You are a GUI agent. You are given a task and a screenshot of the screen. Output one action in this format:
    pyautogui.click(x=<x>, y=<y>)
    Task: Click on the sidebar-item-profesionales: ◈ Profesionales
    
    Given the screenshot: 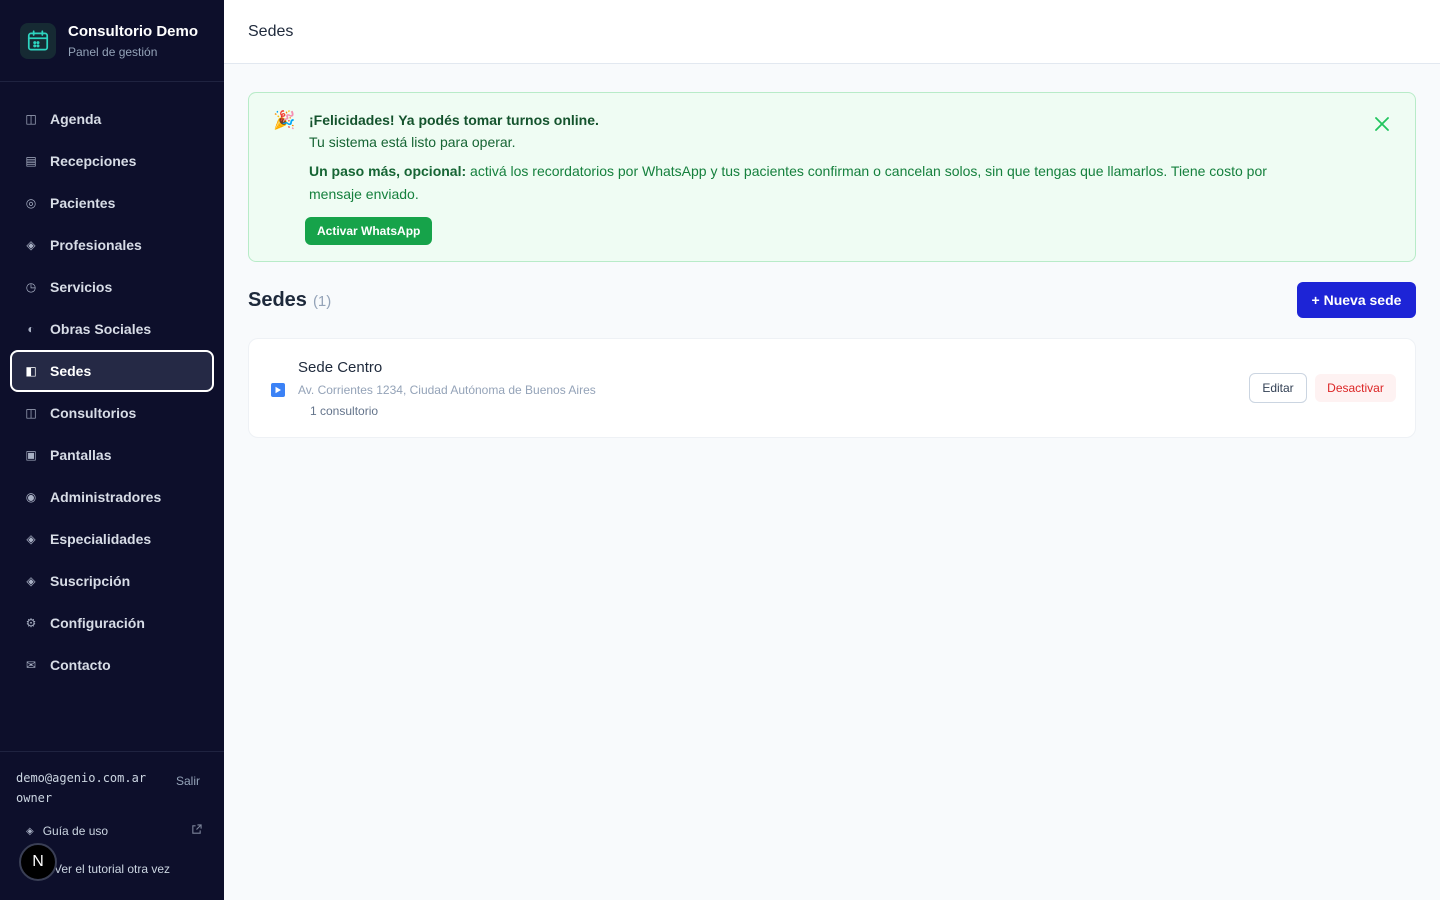 What is the action you would take?
    pyautogui.click(x=112, y=245)
    